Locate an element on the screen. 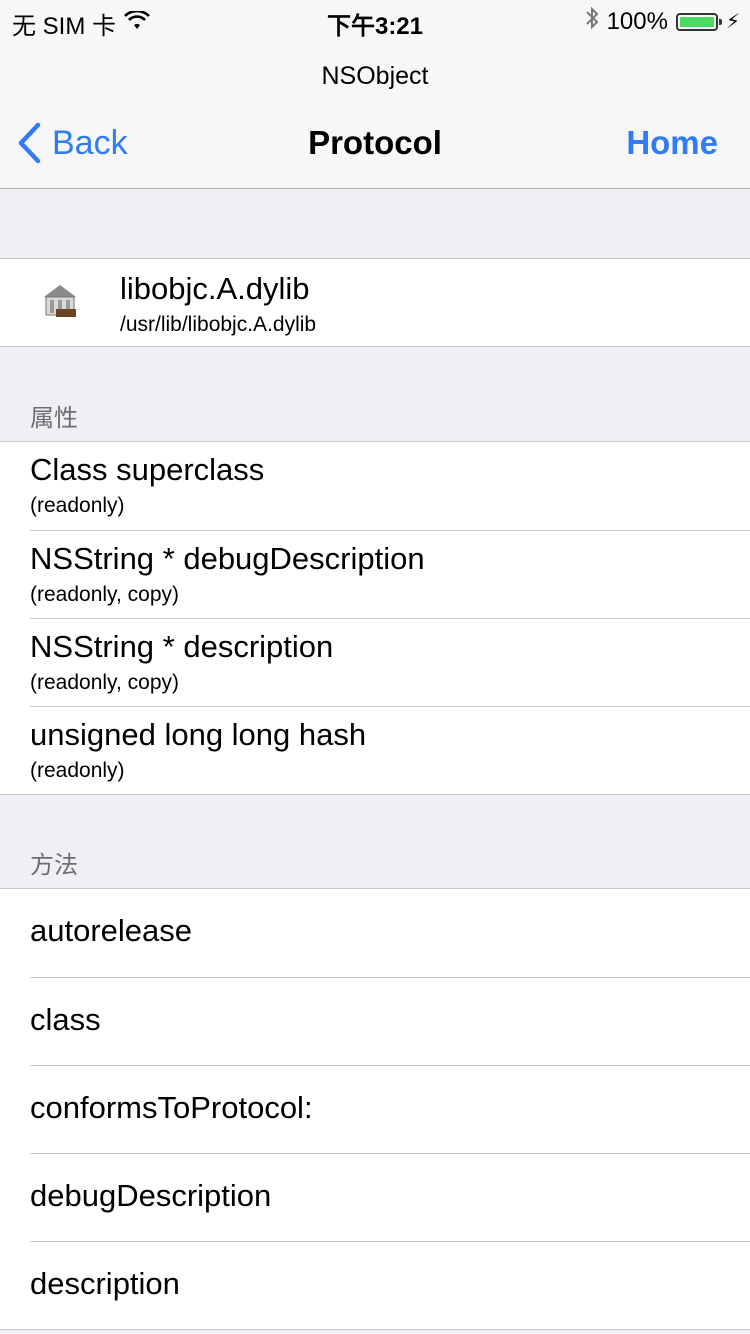  property-name: Class superclass is located at coordinates (147, 469).